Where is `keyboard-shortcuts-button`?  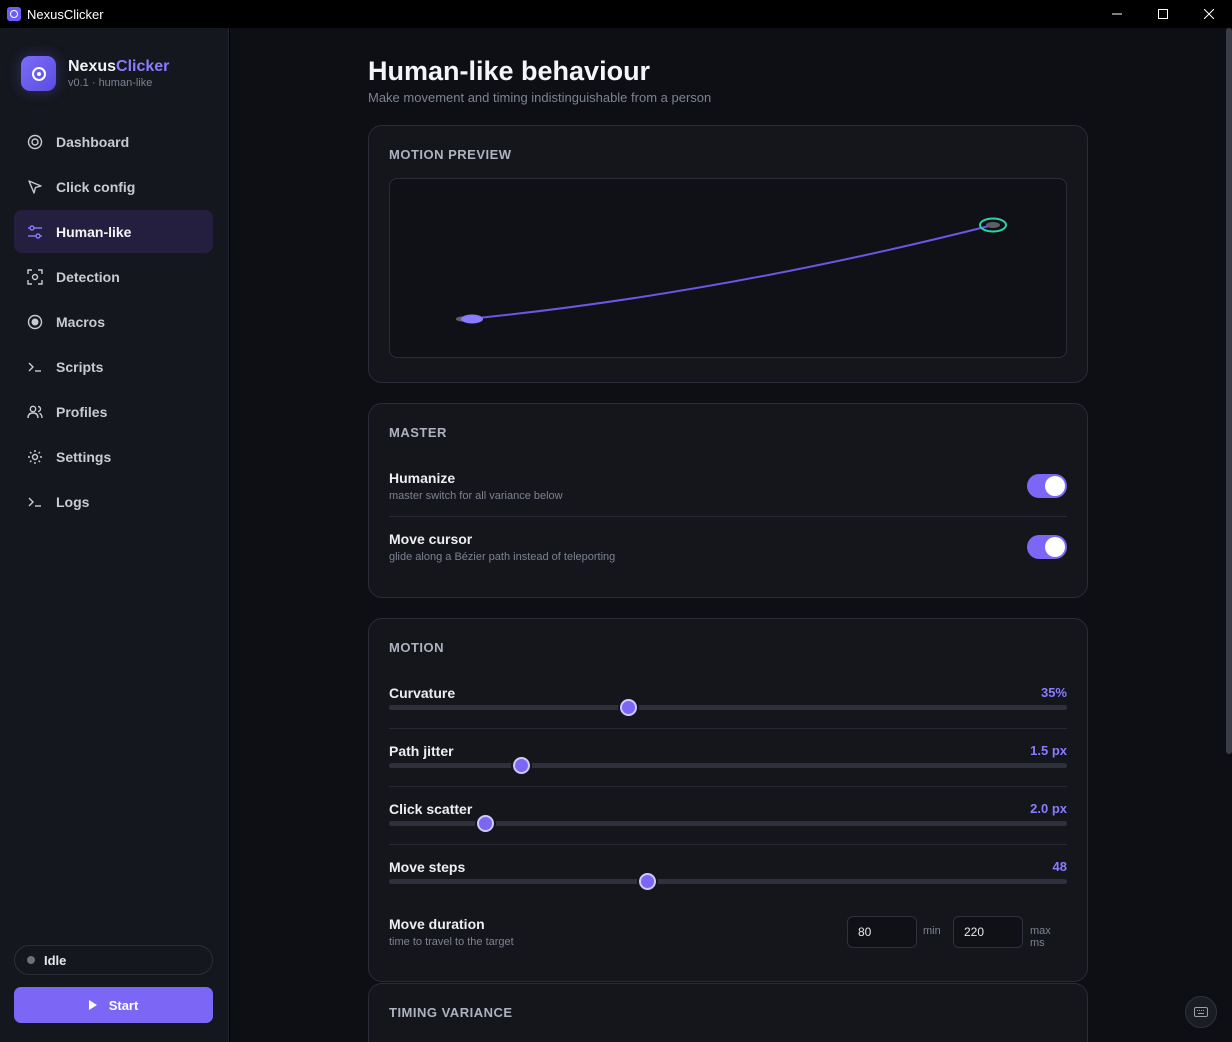
keyboard-shortcuts-button is located at coordinates (1201, 1012).